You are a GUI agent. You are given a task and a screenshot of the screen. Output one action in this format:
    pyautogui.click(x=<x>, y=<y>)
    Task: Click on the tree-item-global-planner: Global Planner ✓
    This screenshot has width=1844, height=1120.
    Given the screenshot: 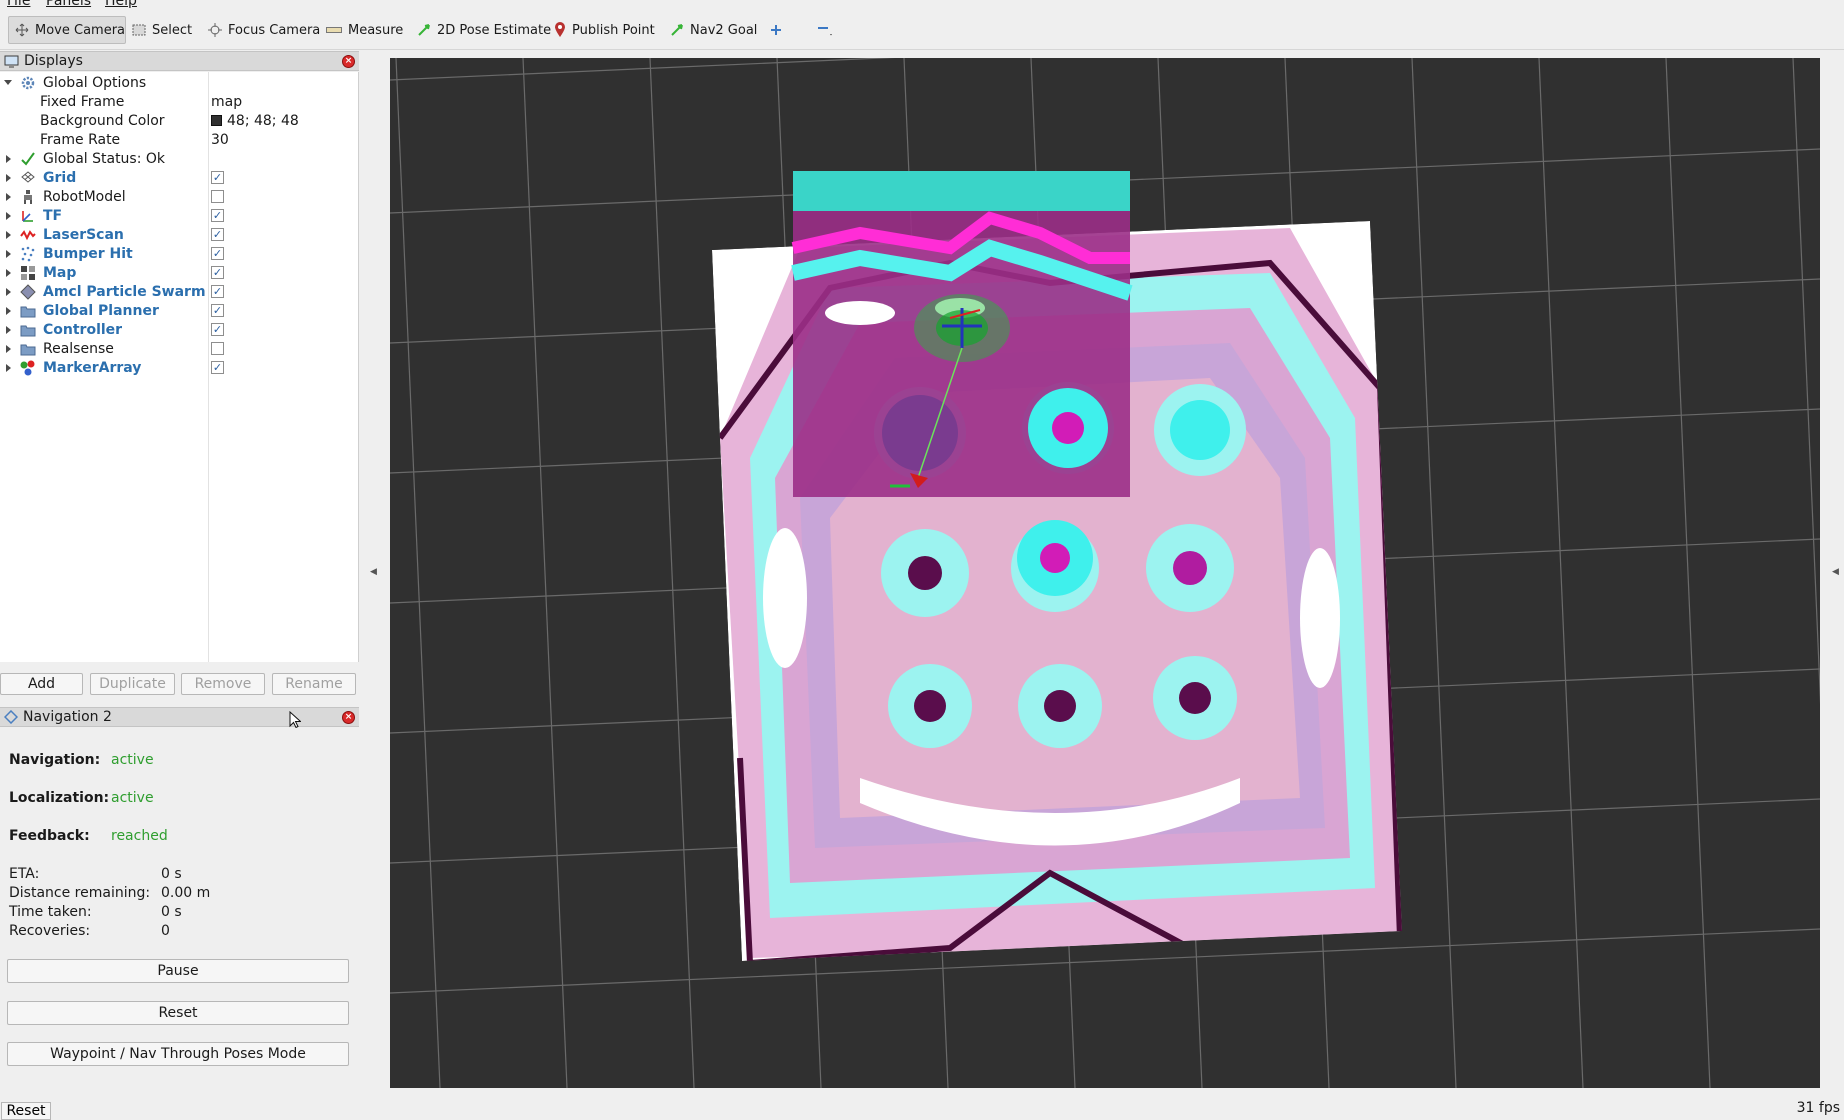 What is the action you would take?
    pyautogui.click(x=179, y=310)
    